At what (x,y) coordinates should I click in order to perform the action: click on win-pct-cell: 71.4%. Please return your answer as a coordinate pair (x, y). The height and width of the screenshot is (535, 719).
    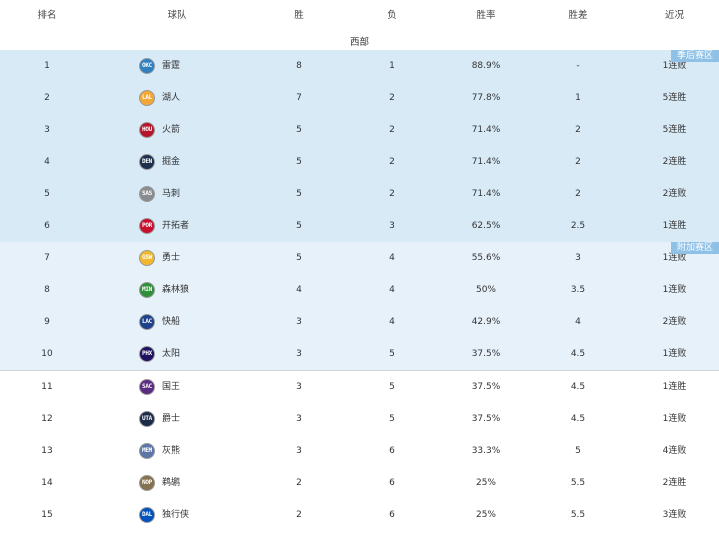
    Looking at the image, I should click on (486, 162).